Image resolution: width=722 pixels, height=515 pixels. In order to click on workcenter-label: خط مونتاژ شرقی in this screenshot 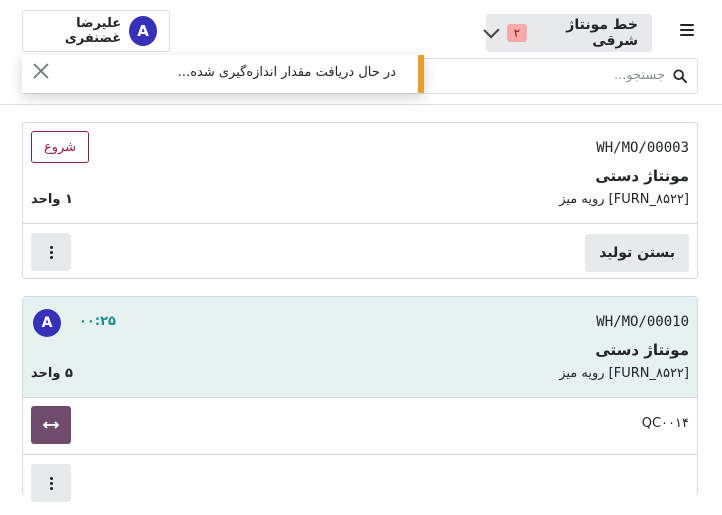, I will do `click(602, 33)`.